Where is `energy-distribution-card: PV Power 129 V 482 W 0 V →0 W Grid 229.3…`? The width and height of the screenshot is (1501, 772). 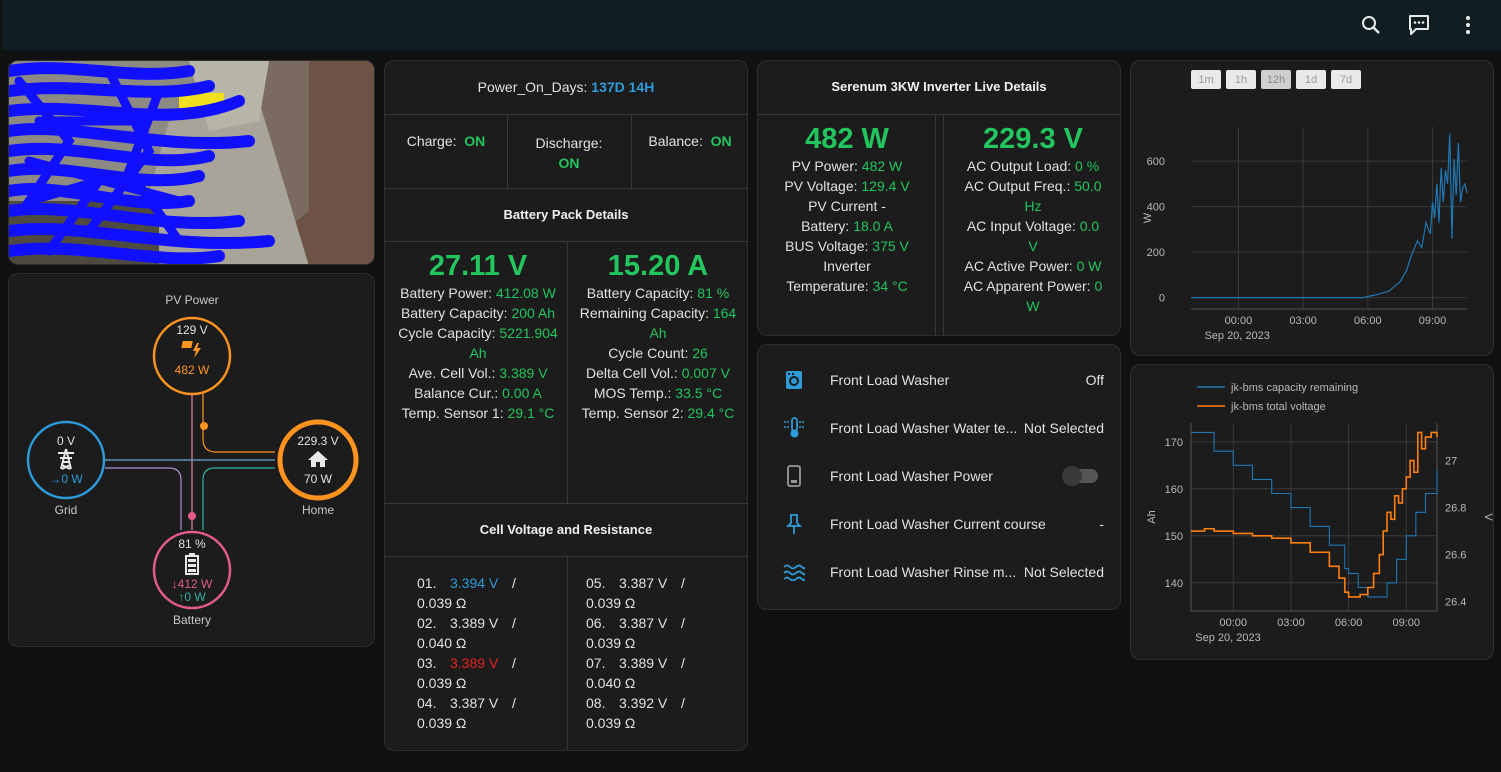 energy-distribution-card: PV Power 129 V 482 W 0 V →0 W Grid 229.3… is located at coordinates (191, 460).